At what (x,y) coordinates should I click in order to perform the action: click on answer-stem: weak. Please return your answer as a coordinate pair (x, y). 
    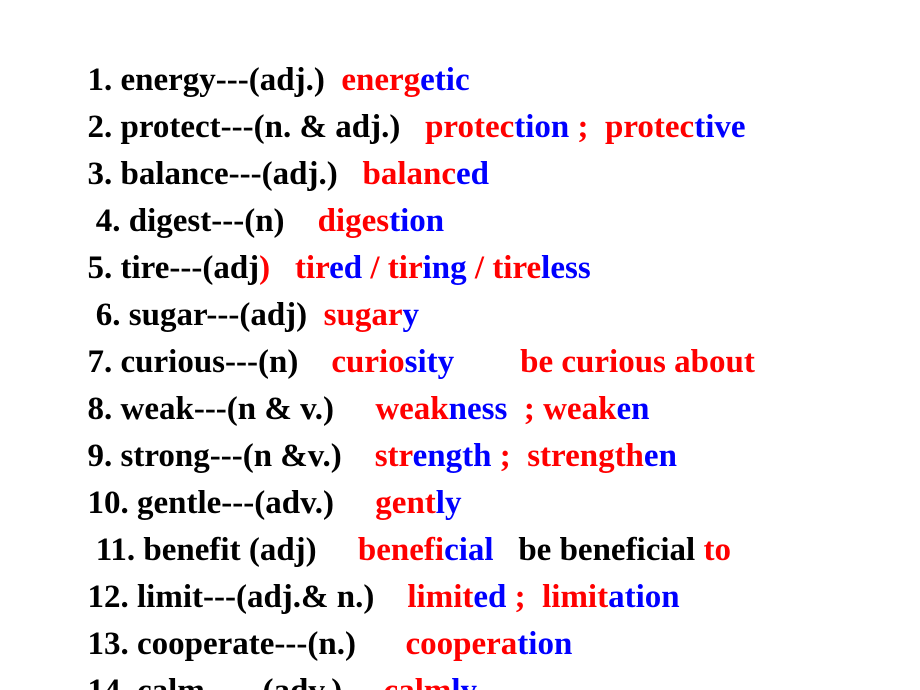
    Looking at the image, I should click on (395, 409).